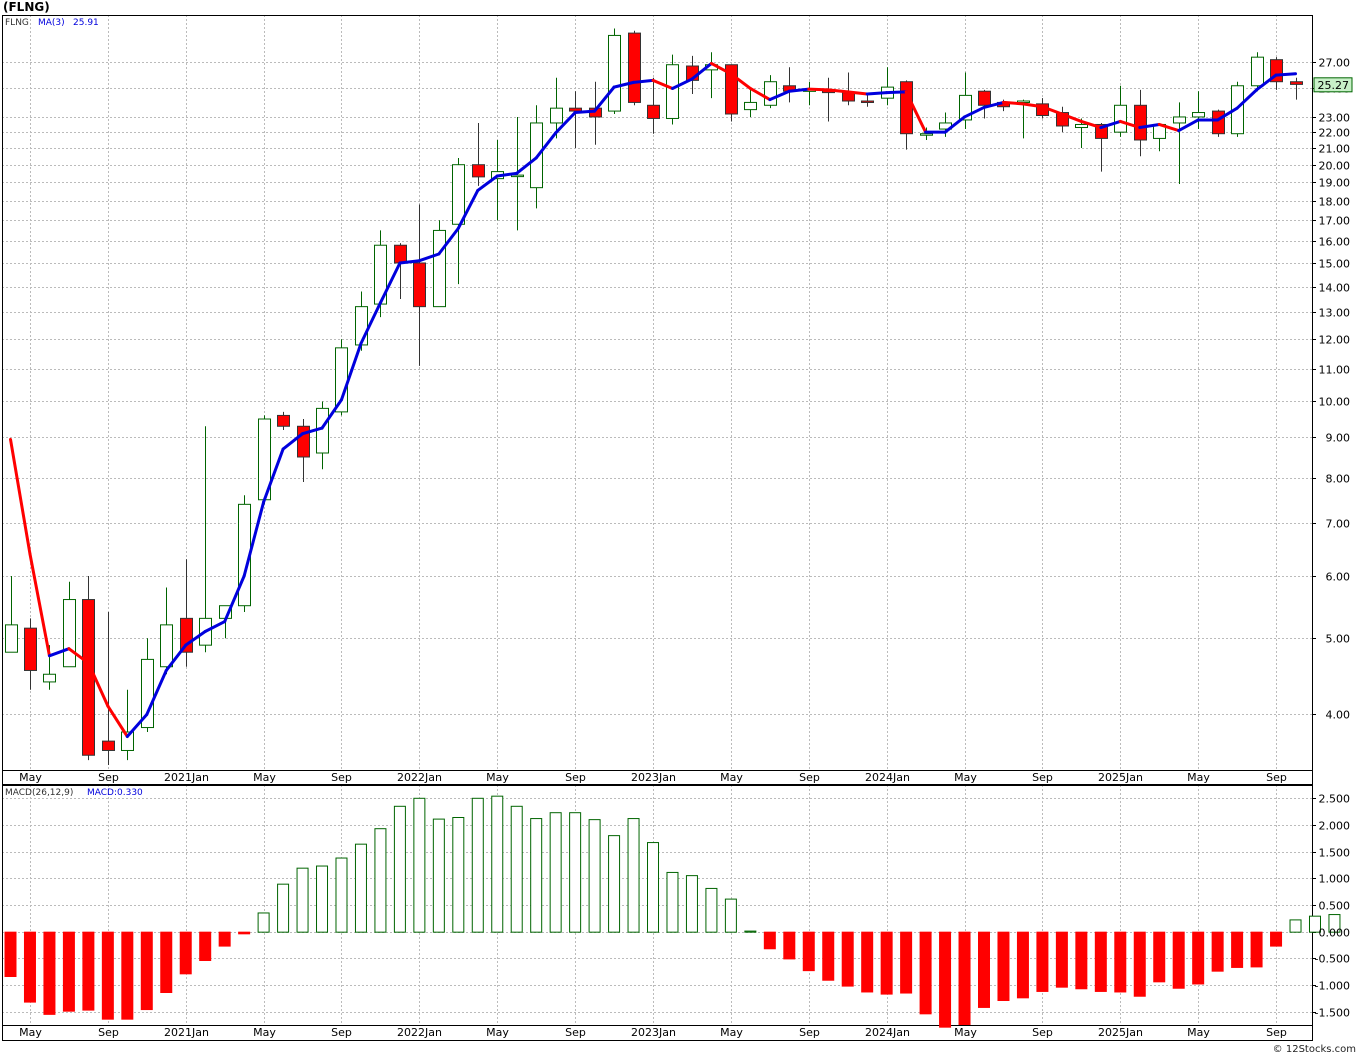  I want to click on price-tick-label: 20.00, so click(1335, 166).